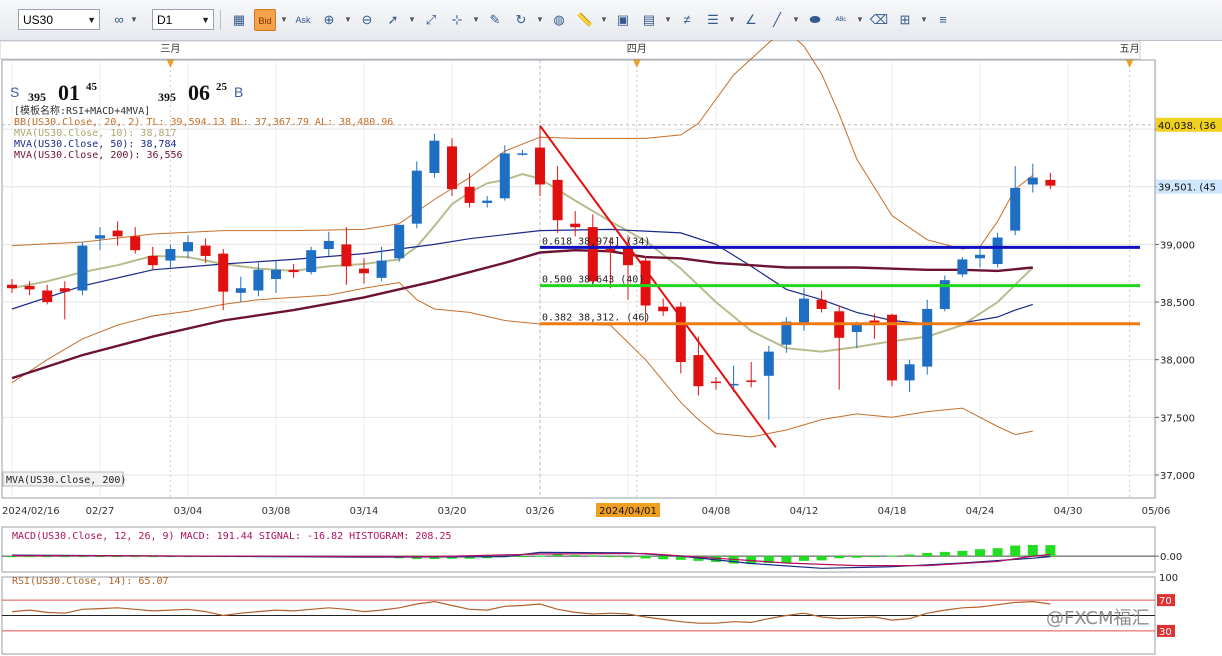 The image size is (1222, 656). Describe the element at coordinates (585, 20) in the screenshot. I see `ruler-button: 📏` at that location.